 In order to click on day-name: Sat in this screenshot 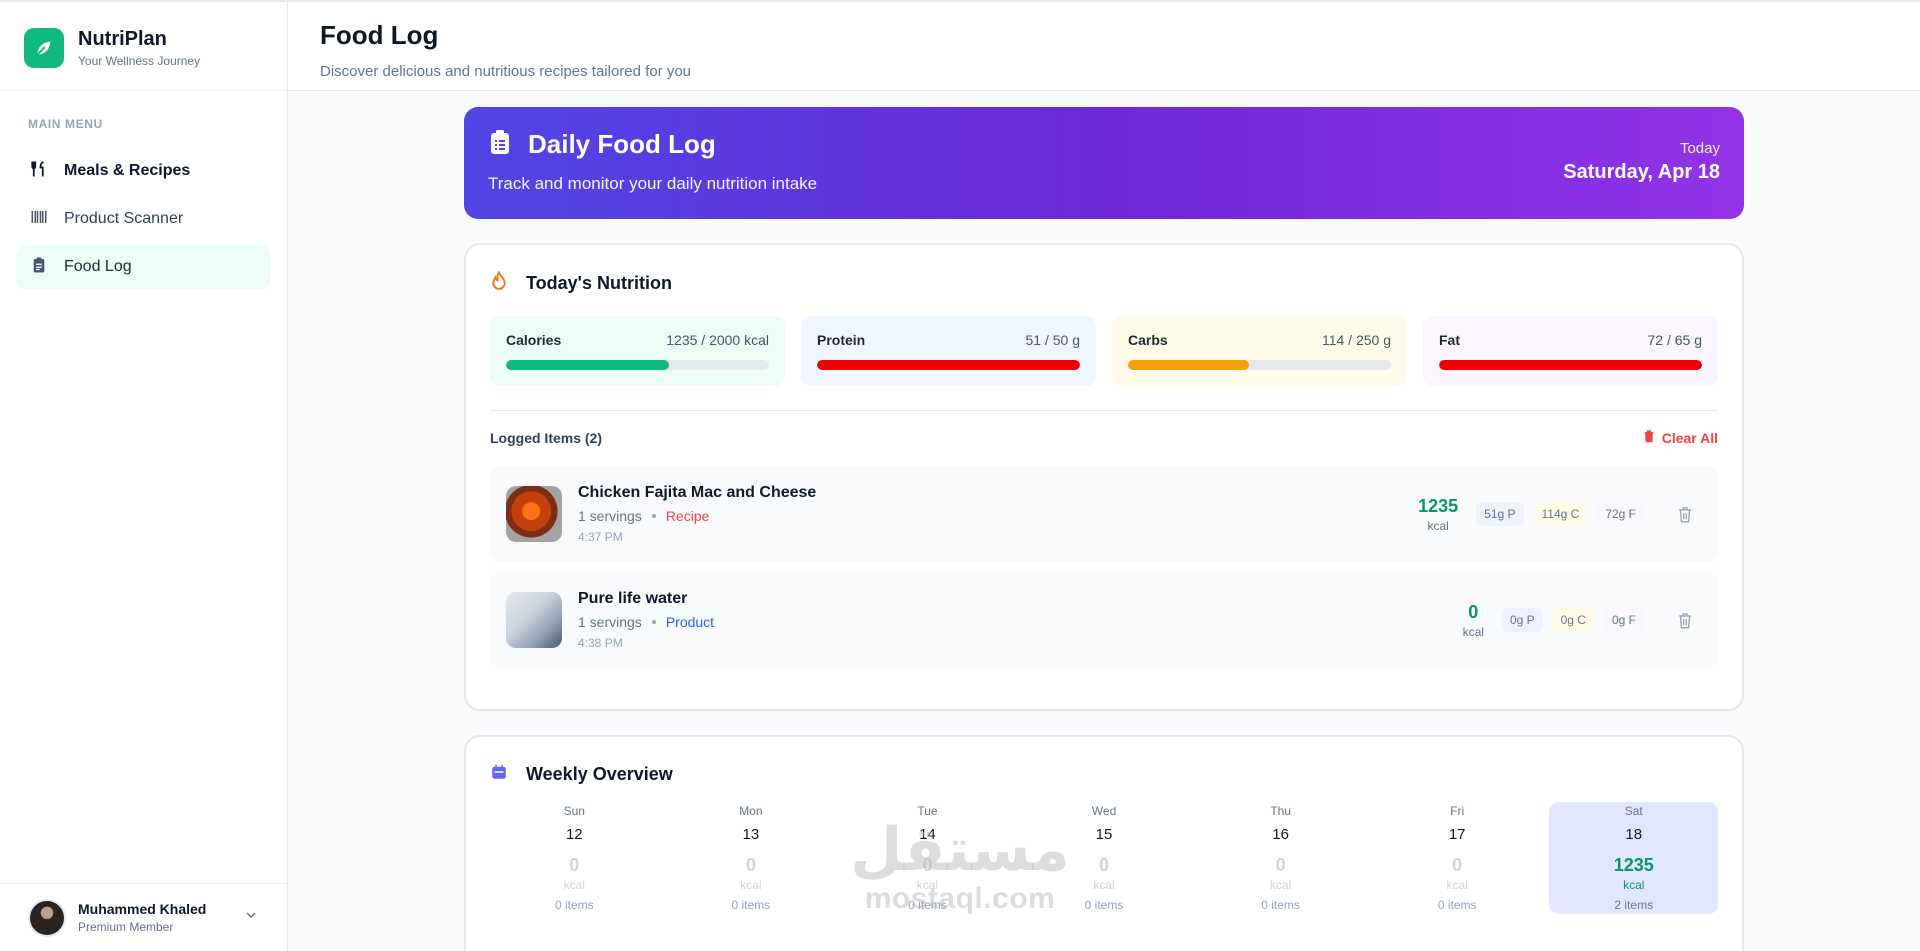, I will do `click(1633, 811)`.